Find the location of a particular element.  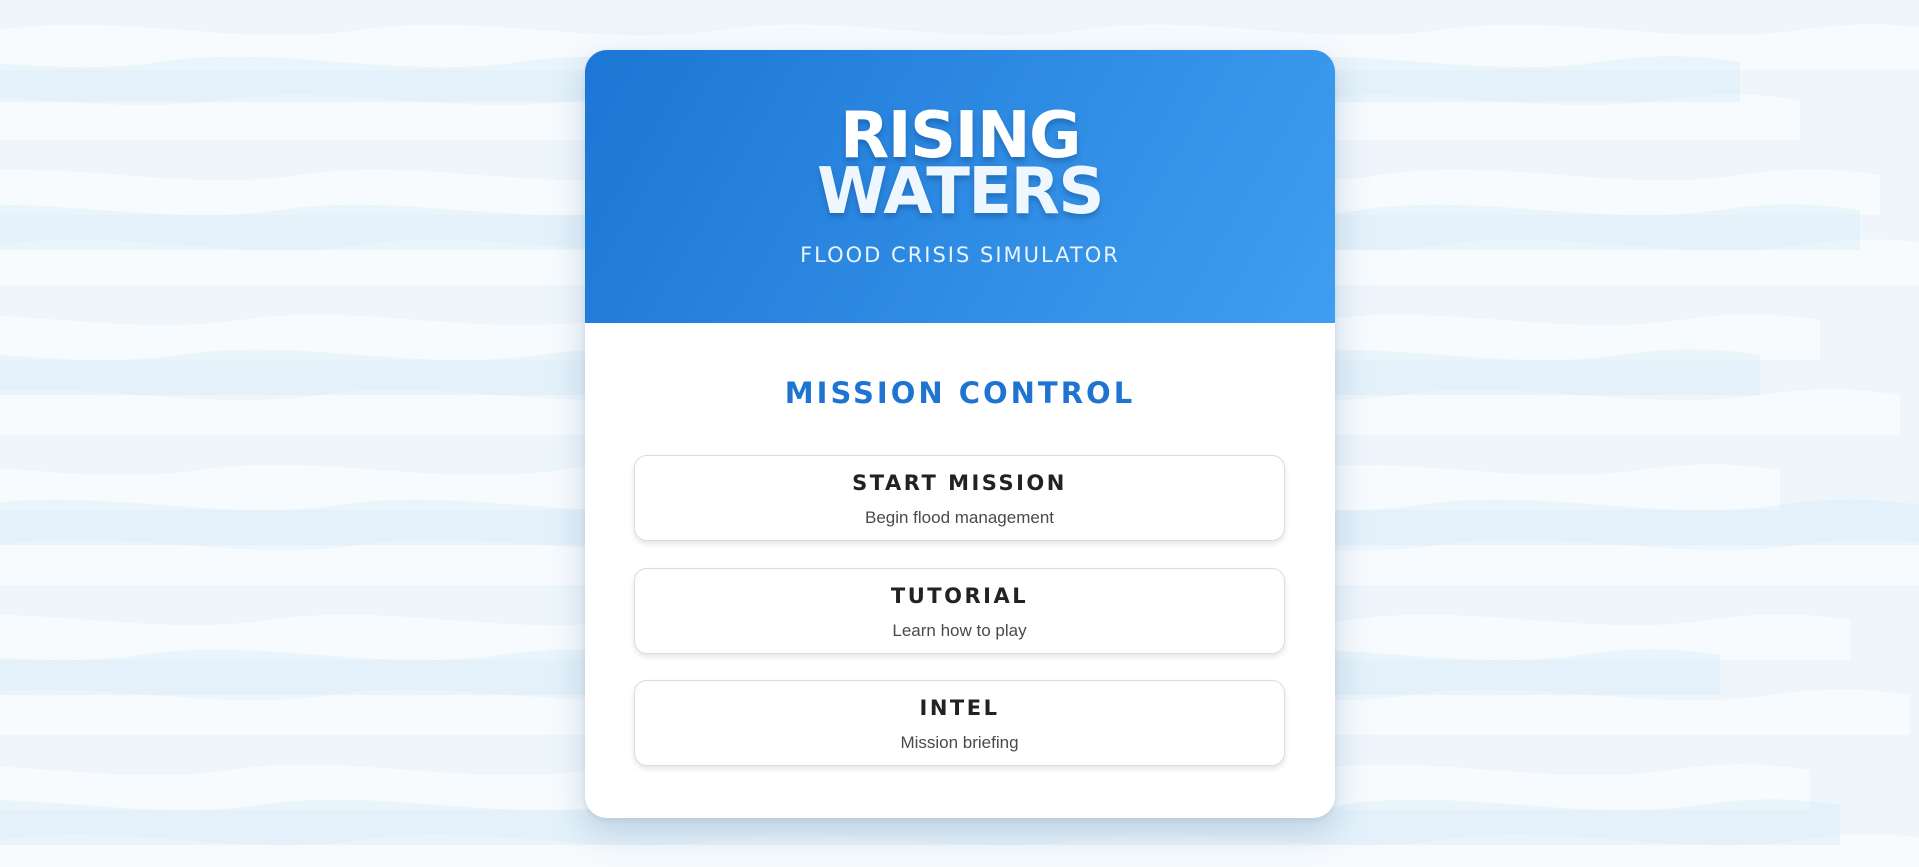

title-banner: RISING WATERS FLOOD CRISIS SIMULATOR is located at coordinates (960, 186).